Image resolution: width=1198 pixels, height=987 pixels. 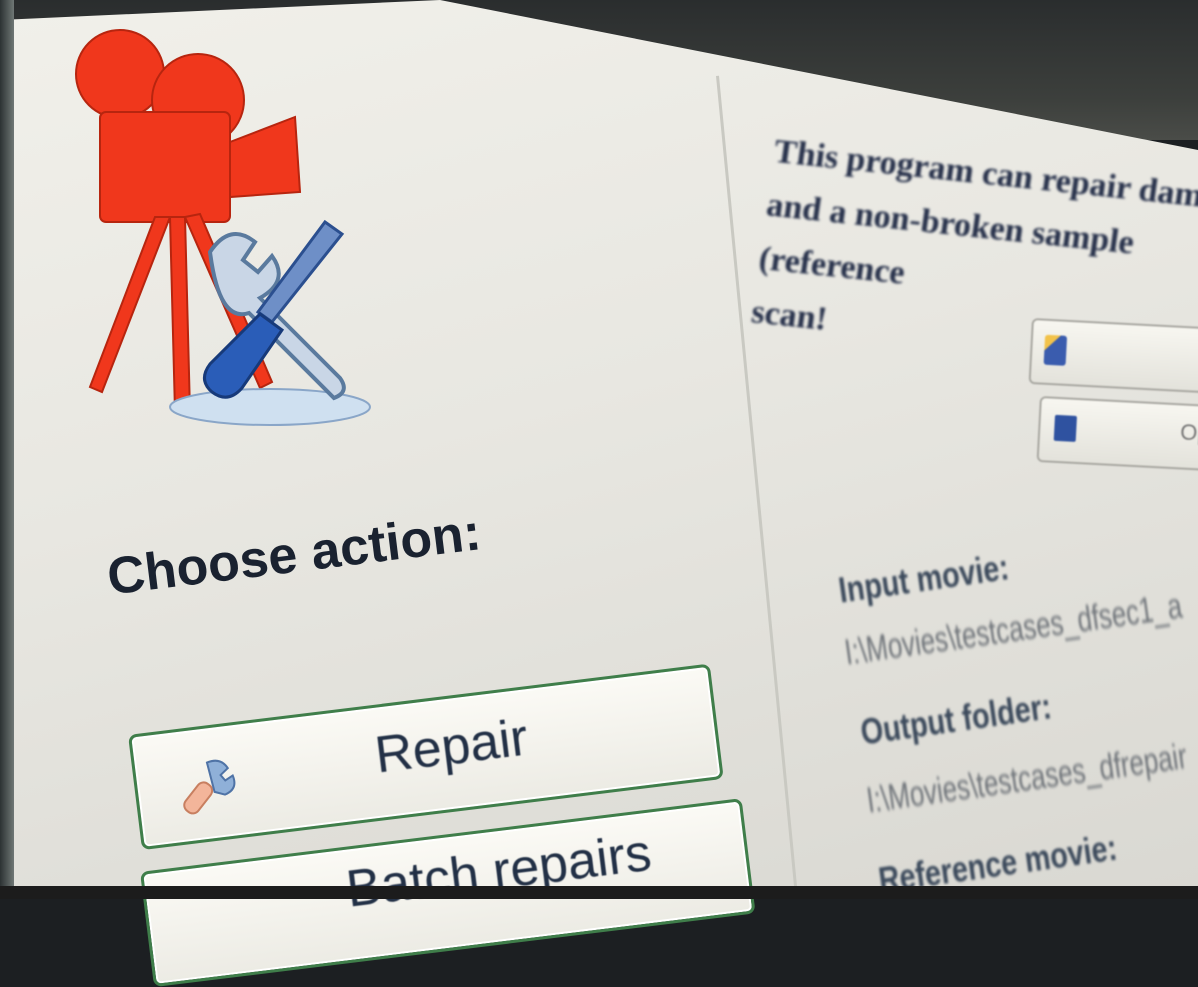 I want to click on wrench-icon, so click(x=209, y=787).